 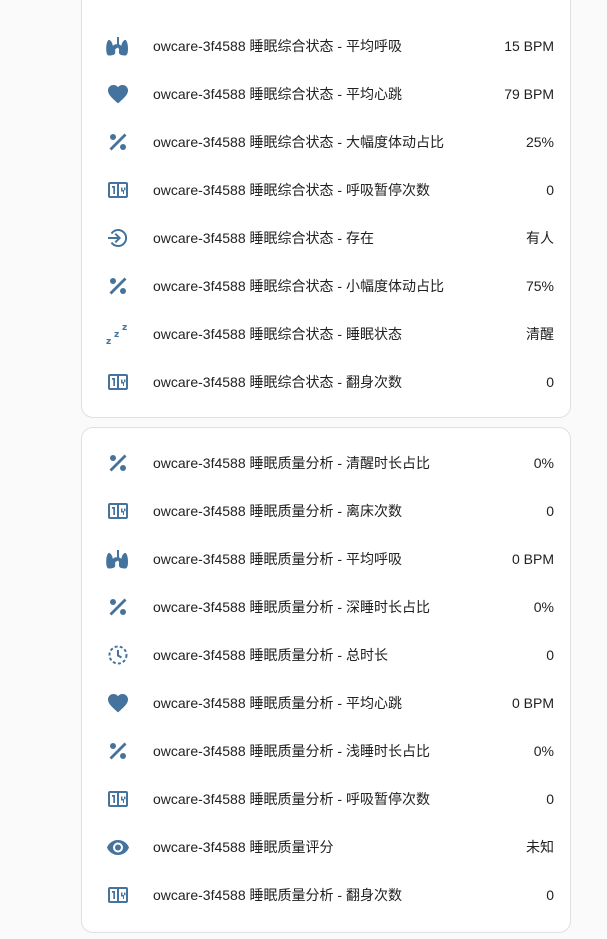 What do you see at coordinates (291, 190) in the screenshot?
I see `entity-name: owcare-3f4588 睡眠综合状态 - 呼吸暂停次数` at bounding box center [291, 190].